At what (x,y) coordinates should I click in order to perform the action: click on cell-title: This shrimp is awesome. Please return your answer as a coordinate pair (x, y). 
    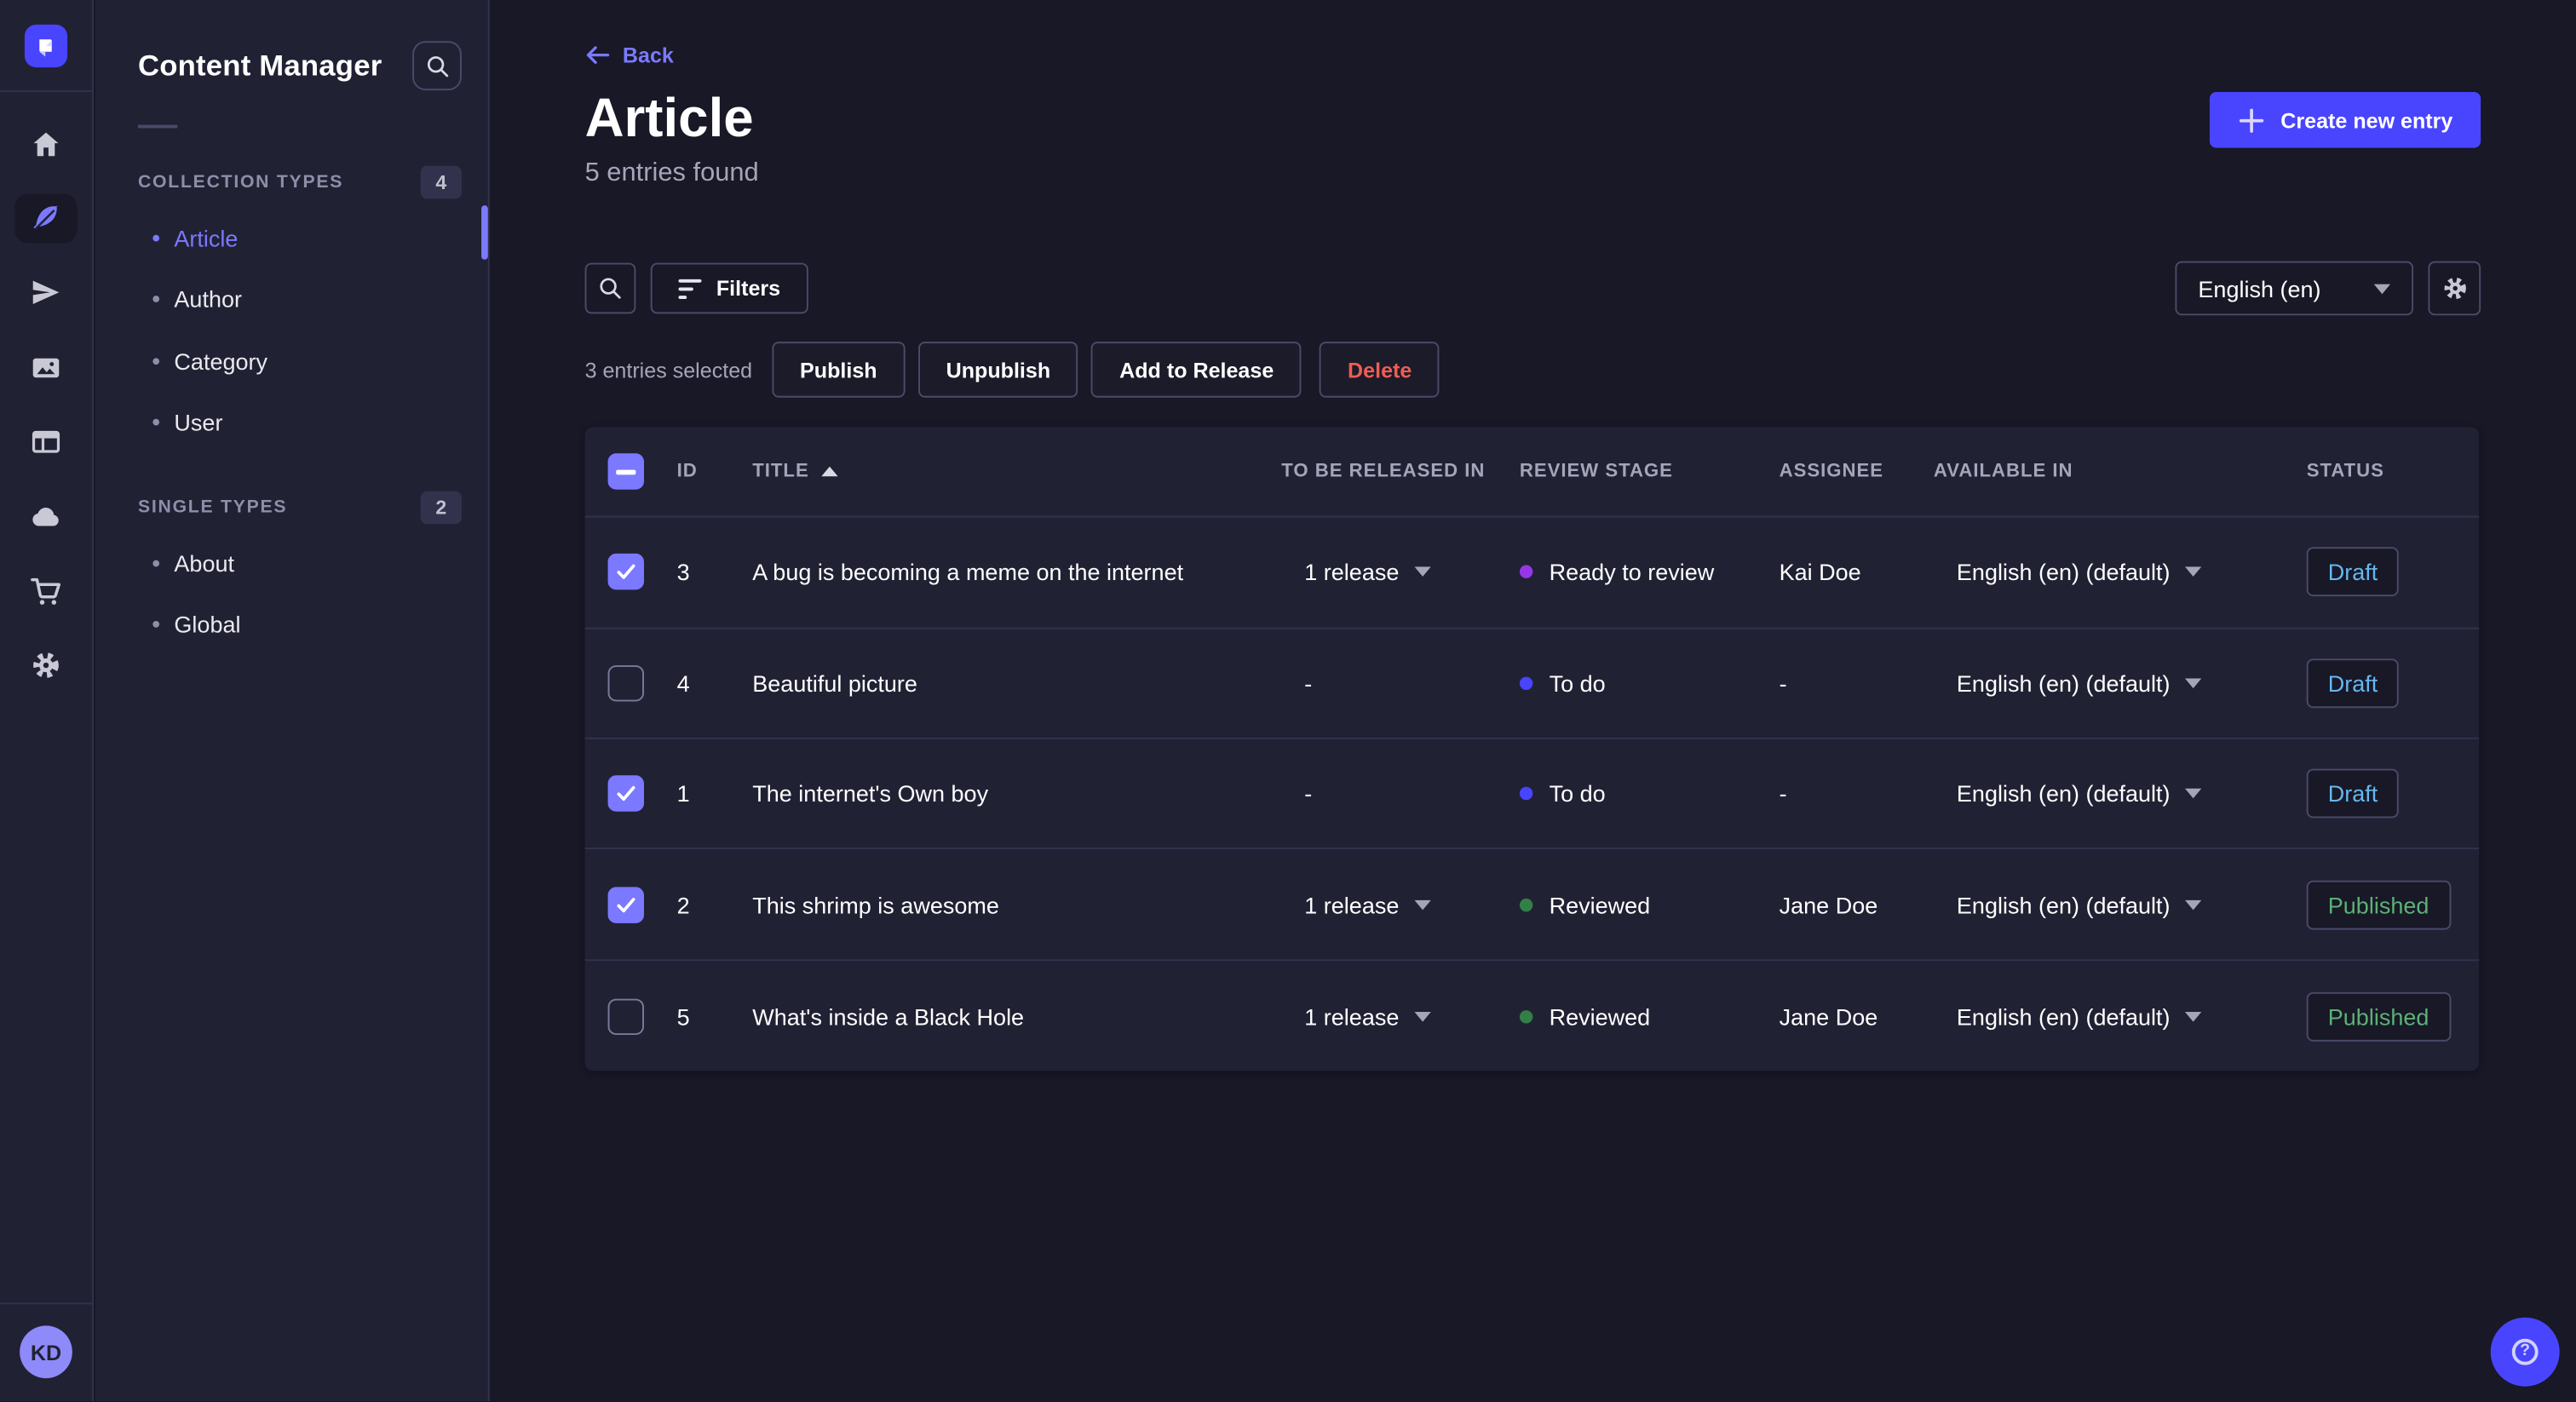
    Looking at the image, I should click on (876, 904).